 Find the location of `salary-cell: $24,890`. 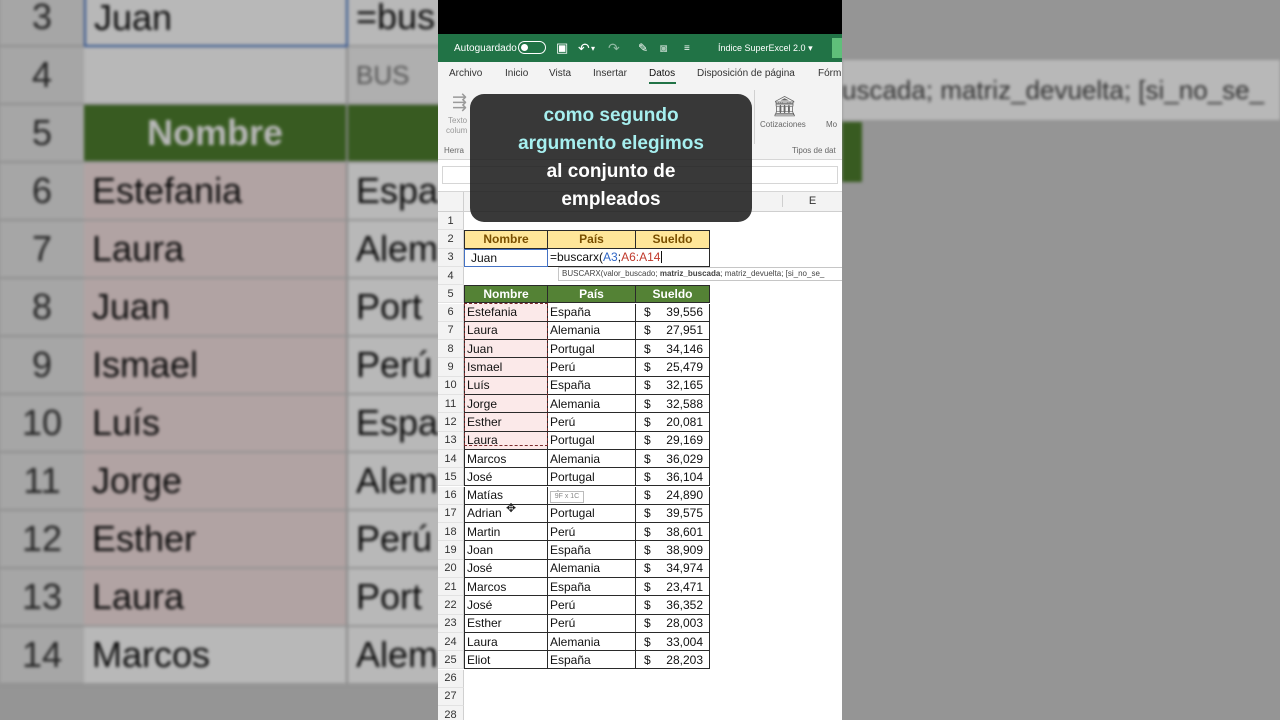

salary-cell: $24,890 is located at coordinates (673, 495).